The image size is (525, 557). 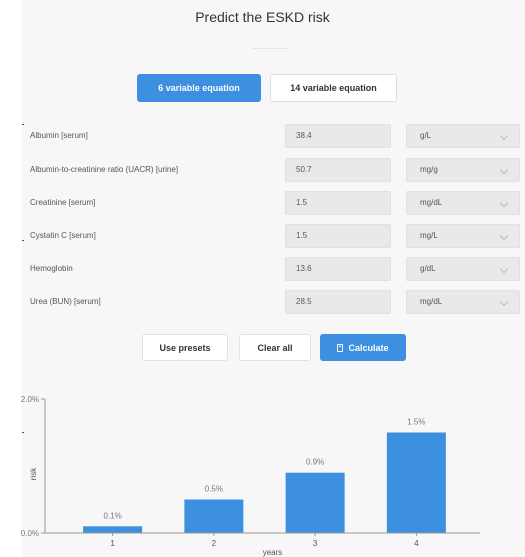 I want to click on title-divider, so click(x=270, y=48).